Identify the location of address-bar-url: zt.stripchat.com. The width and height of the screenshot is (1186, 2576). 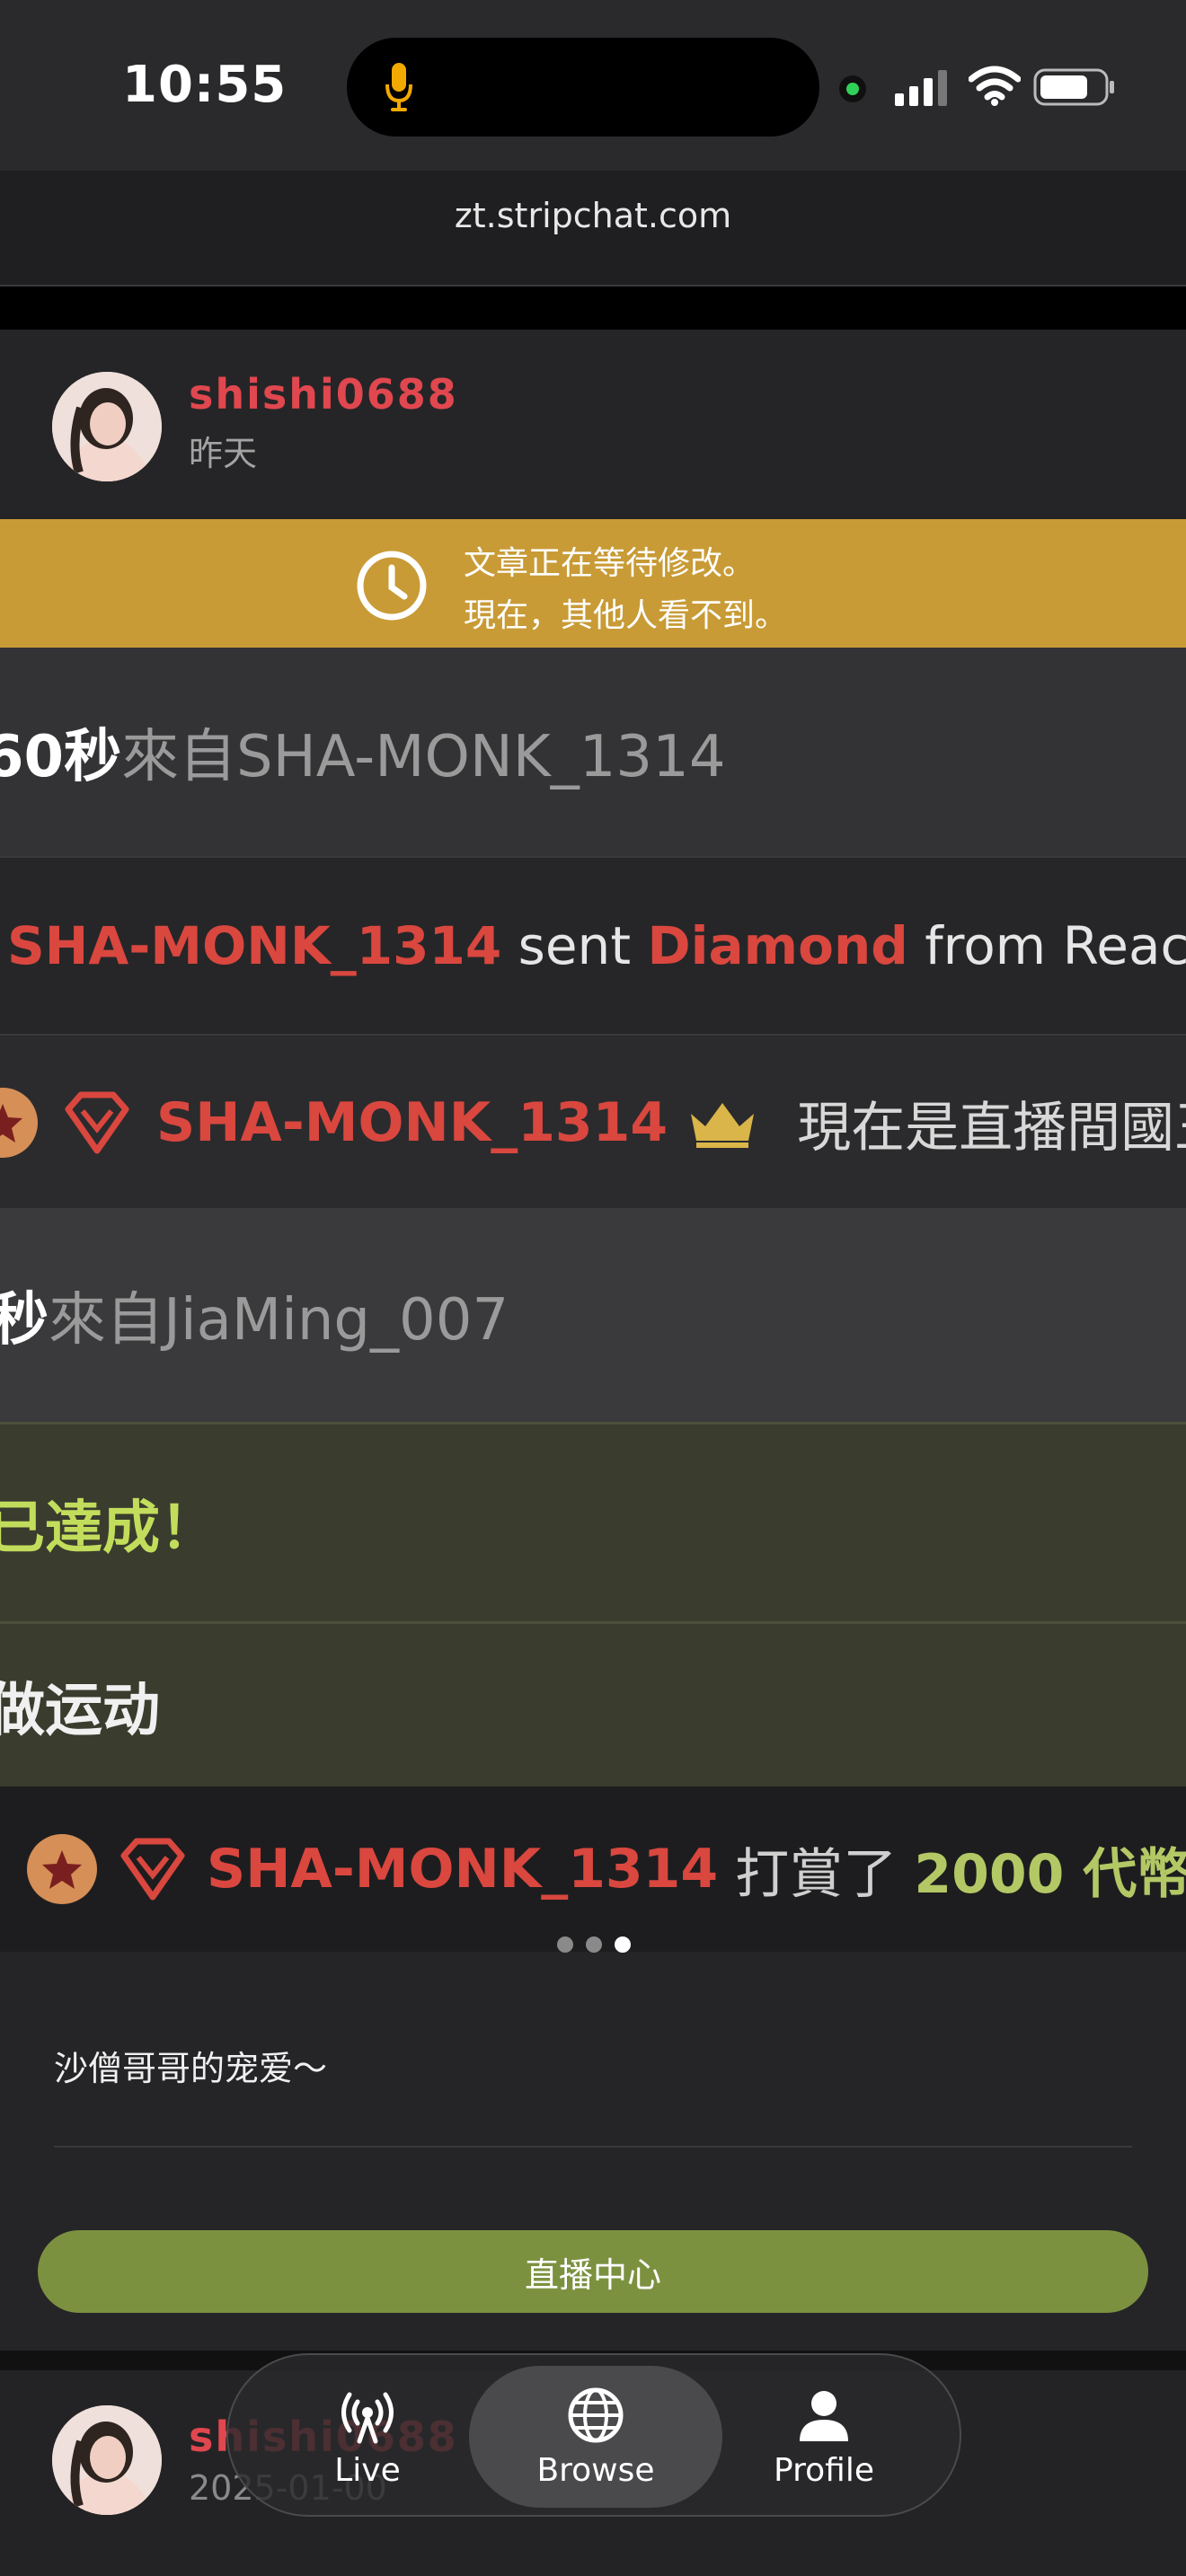
(593, 215).